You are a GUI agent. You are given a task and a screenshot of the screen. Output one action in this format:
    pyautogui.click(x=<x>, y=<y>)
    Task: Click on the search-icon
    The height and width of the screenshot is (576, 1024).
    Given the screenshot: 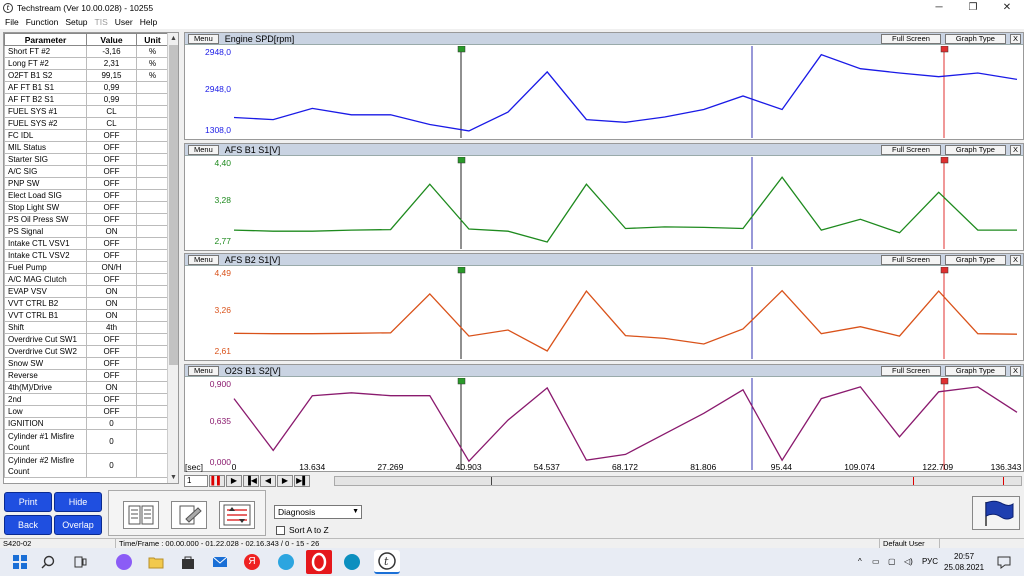 What is the action you would take?
    pyautogui.click(x=48, y=562)
    